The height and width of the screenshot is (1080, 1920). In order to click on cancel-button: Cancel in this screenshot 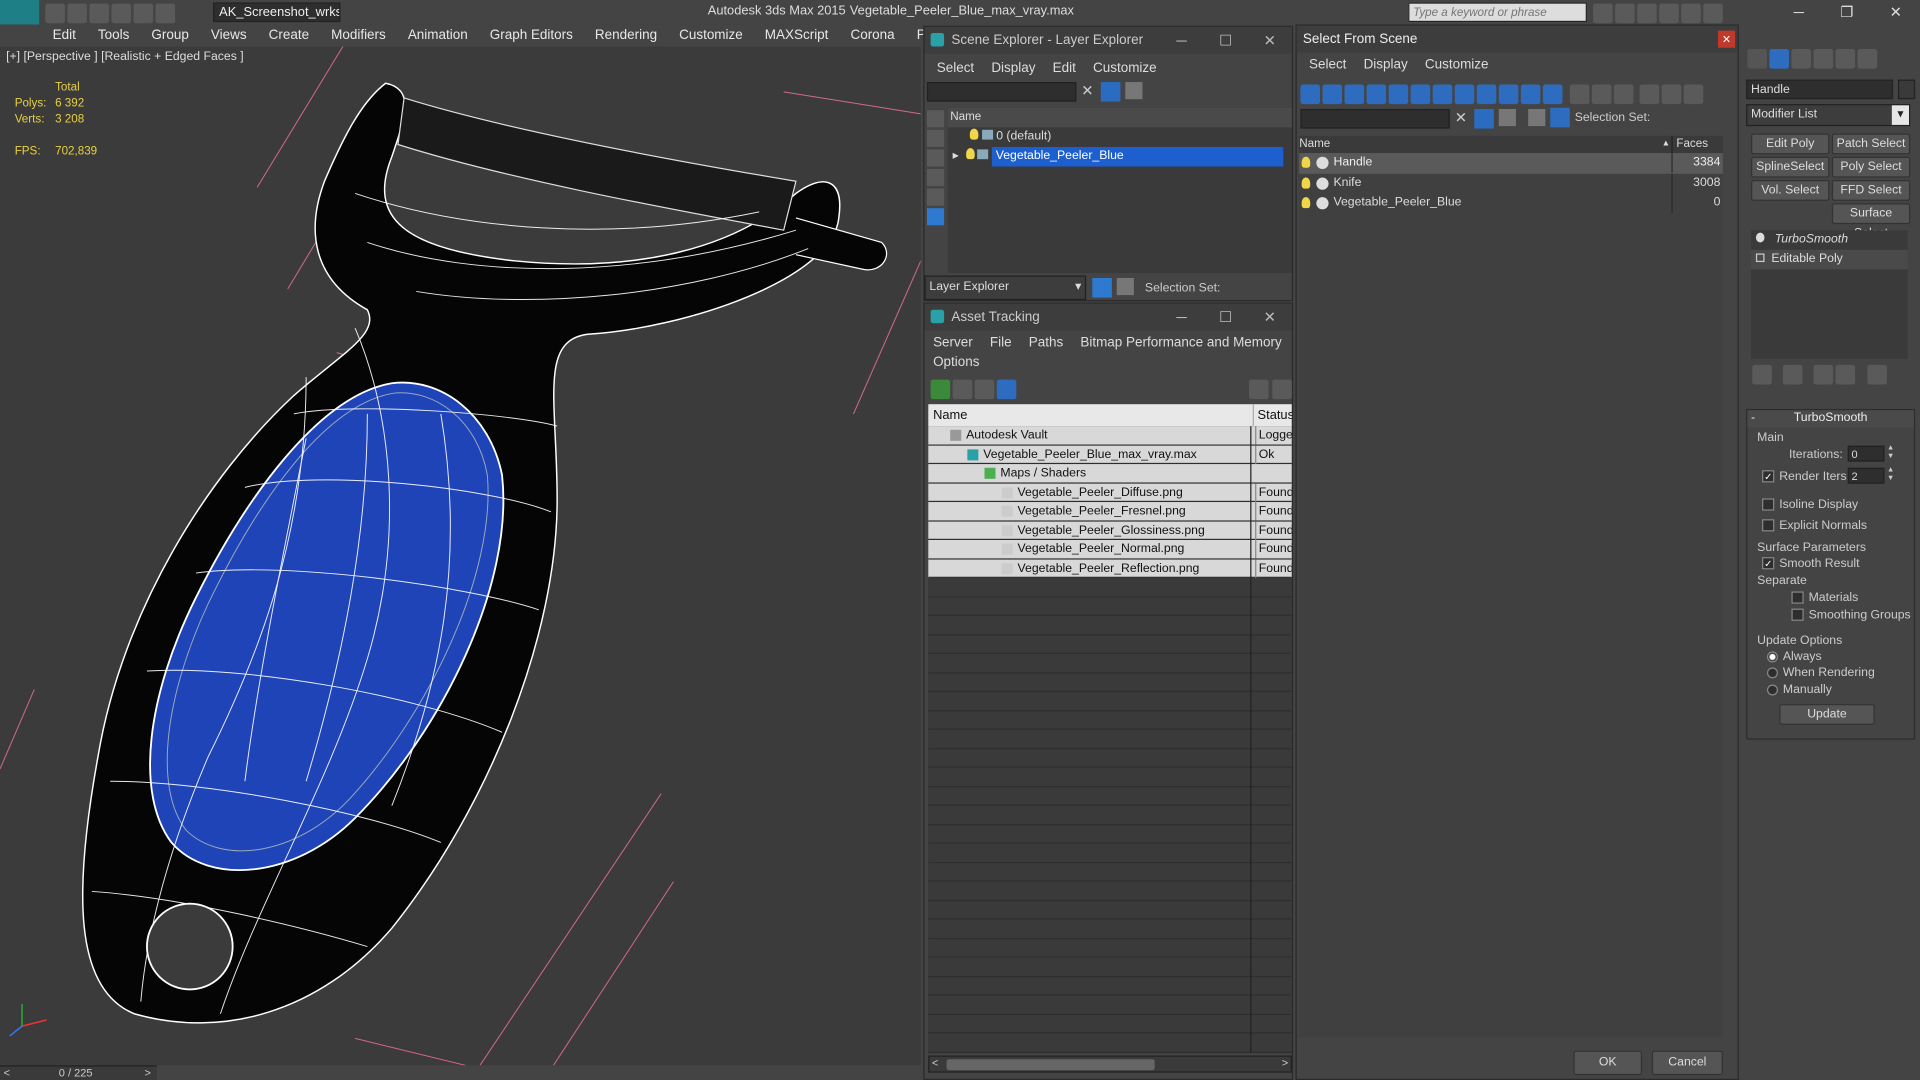, I will do `click(1687, 1063)`.